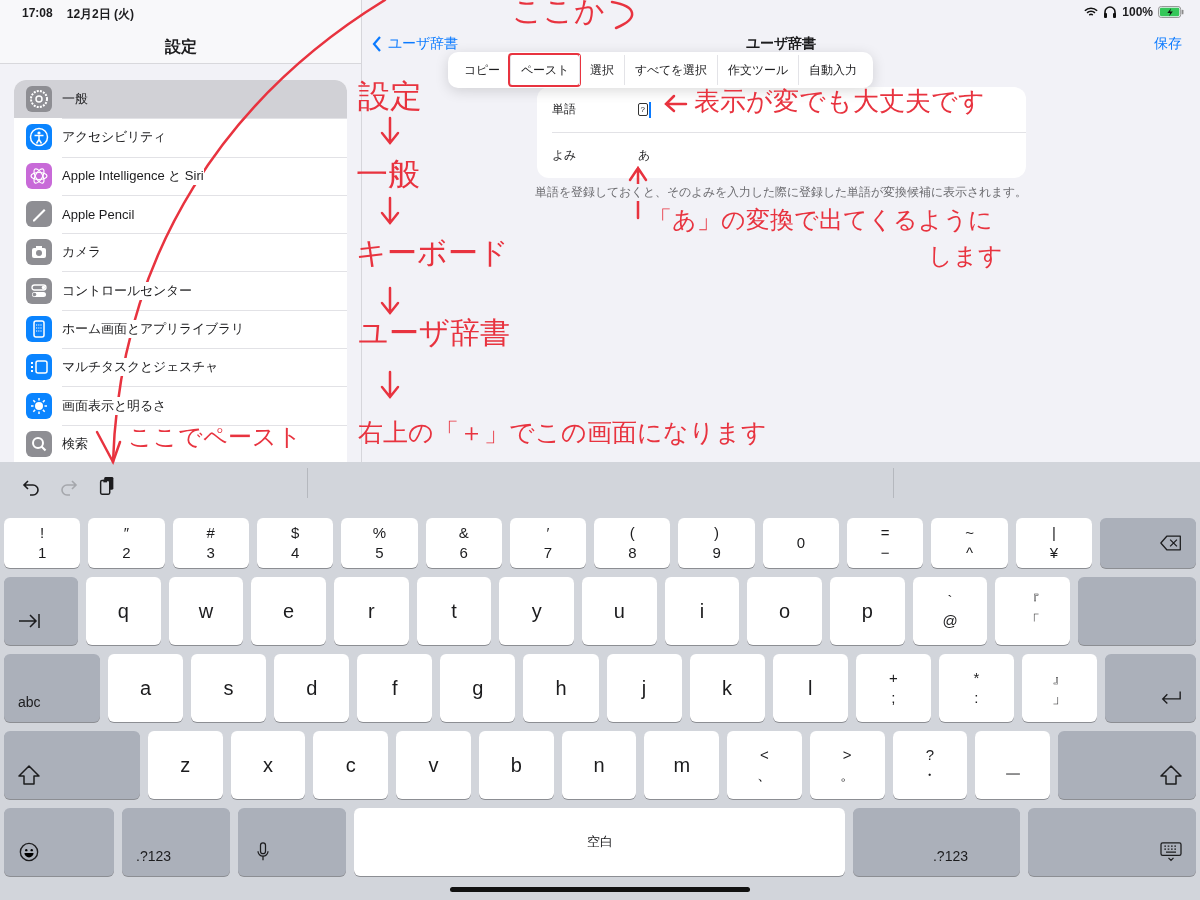 The height and width of the screenshot is (900, 1200). I want to click on sidebar-item: ホーム画面とアプリライブラリ, so click(180, 329).